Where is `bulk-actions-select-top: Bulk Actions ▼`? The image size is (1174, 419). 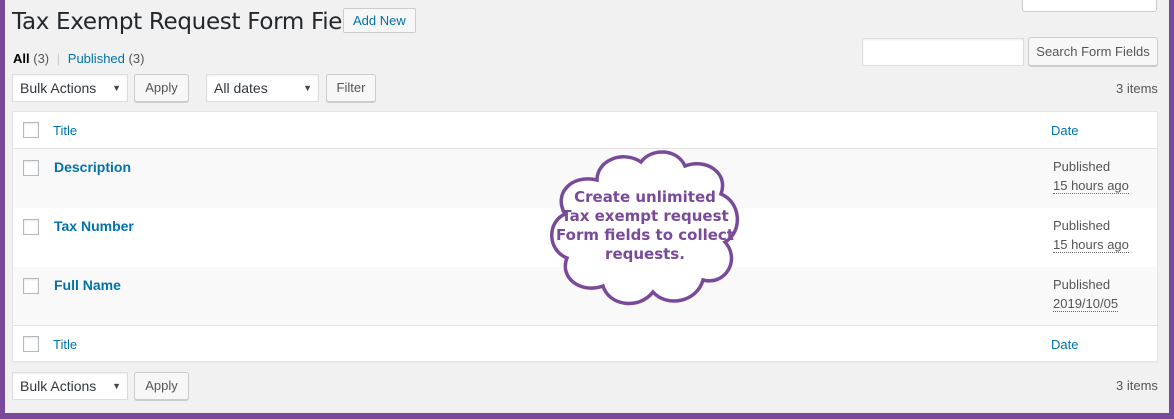 bulk-actions-select-top: Bulk Actions ▼ is located at coordinates (70, 88).